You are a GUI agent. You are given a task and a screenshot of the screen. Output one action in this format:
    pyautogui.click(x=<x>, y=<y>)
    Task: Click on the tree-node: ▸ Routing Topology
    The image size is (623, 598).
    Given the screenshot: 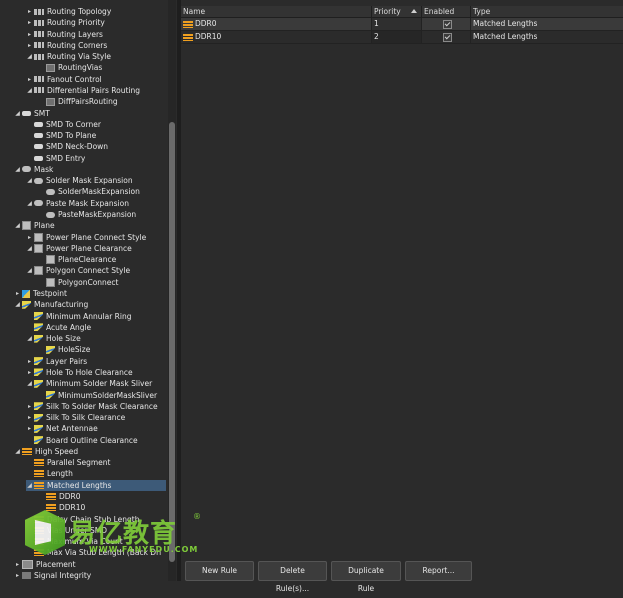 What is the action you would take?
    pyautogui.click(x=68, y=11)
    